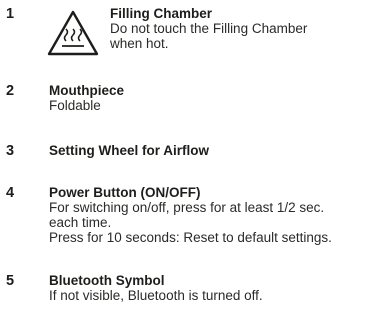 The image size is (375, 311). What do you see at coordinates (125, 192) in the screenshot?
I see `item-title: Power Button (ON/OFF)` at bounding box center [125, 192].